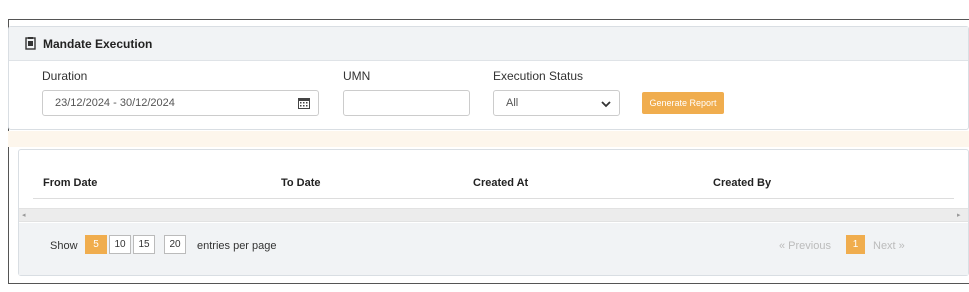 The width and height of the screenshot is (969, 292). What do you see at coordinates (889, 246) in the screenshot?
I see `next-page-link: Next »` at bounding box center [889, 246].